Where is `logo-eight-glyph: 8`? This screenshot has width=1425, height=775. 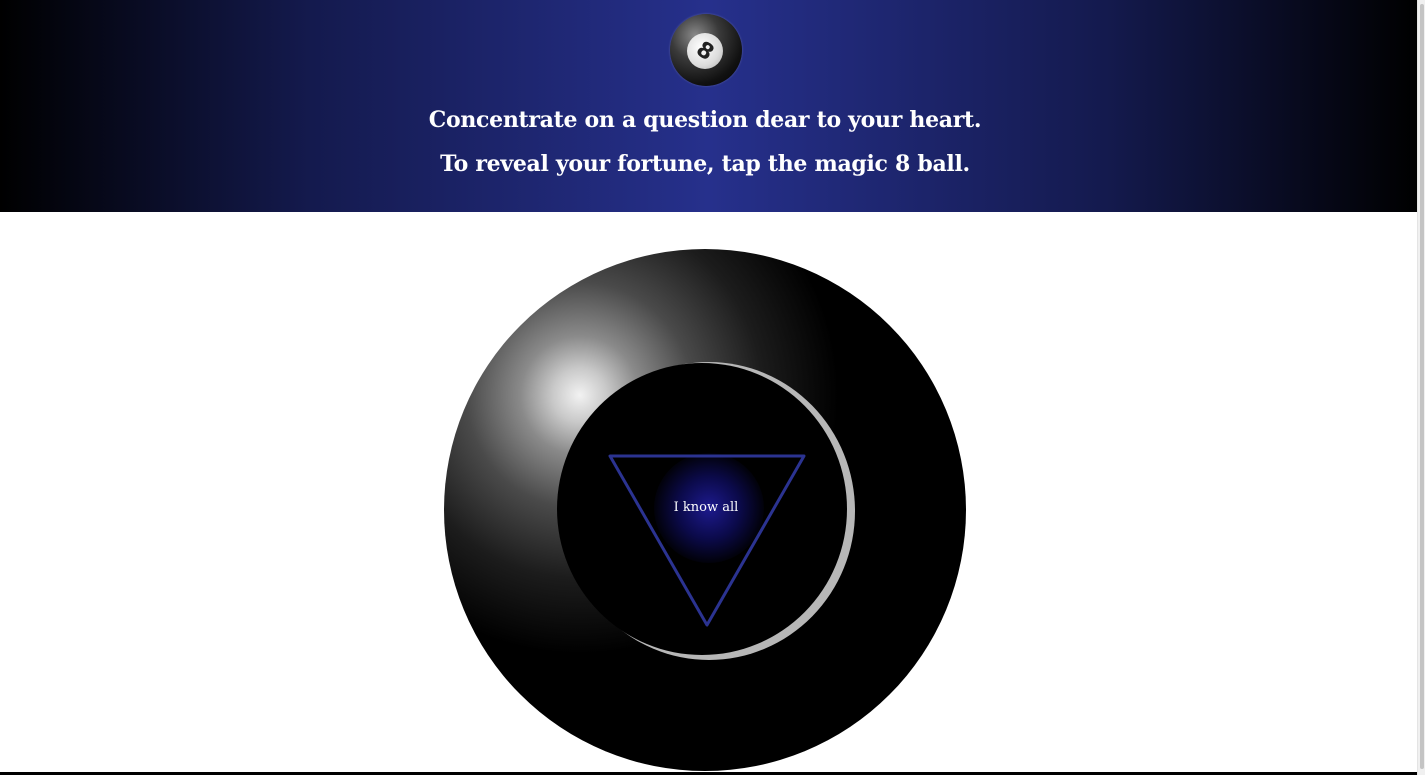
logo-eight-glyph: 8 is located at coordinates (705, 51).